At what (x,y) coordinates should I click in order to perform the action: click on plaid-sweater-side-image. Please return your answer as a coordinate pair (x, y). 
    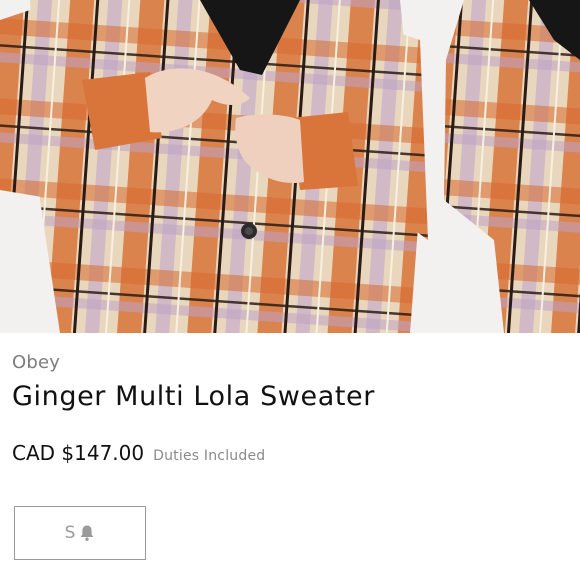
    Looking at the image, I should click on (507, 166).